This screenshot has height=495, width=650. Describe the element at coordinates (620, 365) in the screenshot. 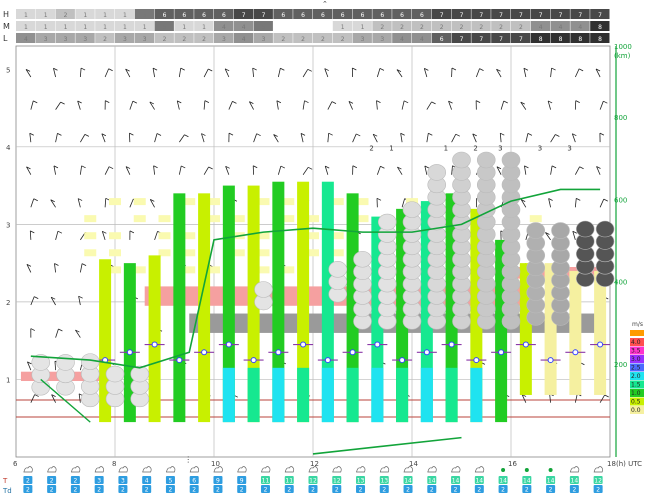

I see `right-axis-tick: 200` at that location.